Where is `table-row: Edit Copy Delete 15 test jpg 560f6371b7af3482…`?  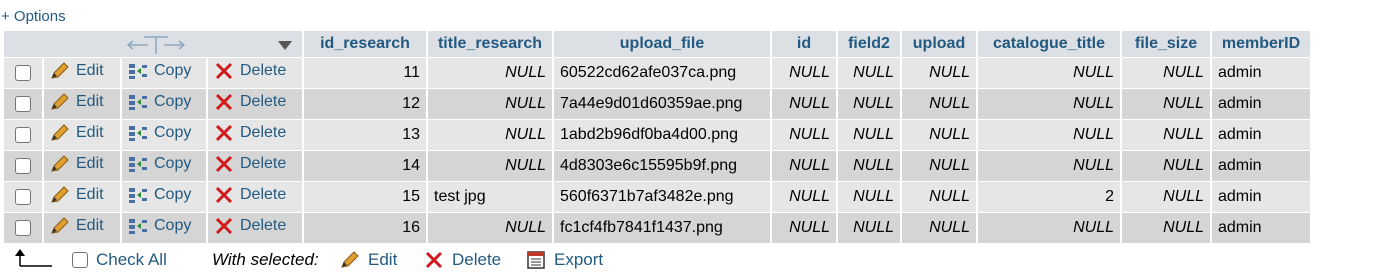
table-row: Edit Copy Delete 15 test jpg 560f6371b7af3482… is located at coordinates (657, 196).